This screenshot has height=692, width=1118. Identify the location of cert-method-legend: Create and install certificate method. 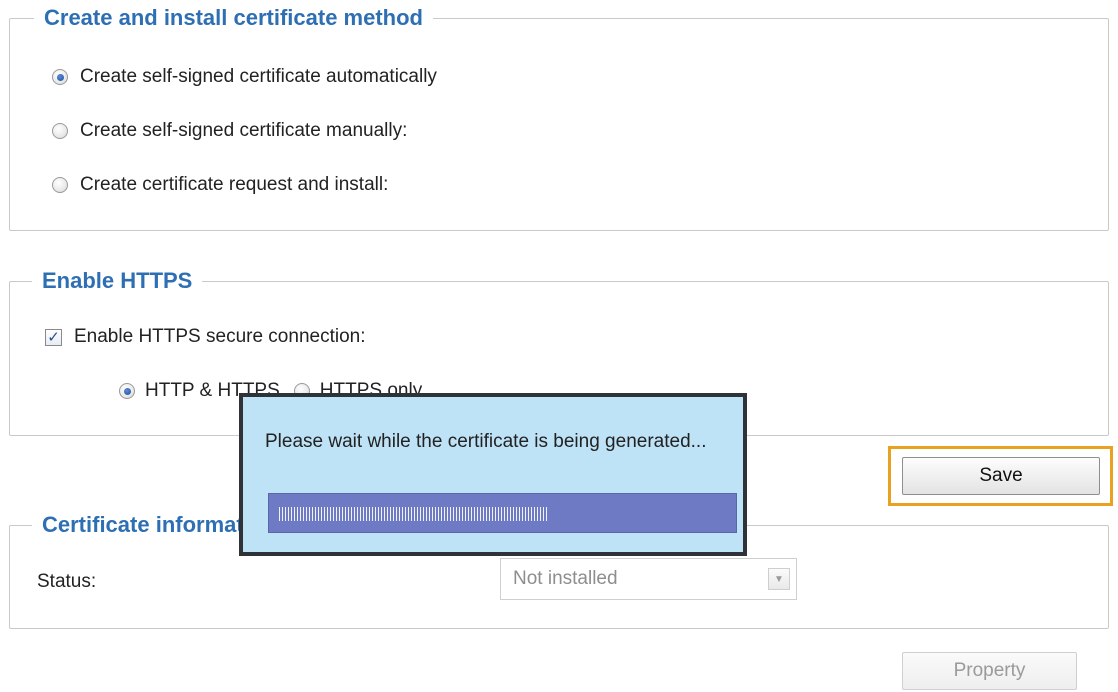
(233, 18).